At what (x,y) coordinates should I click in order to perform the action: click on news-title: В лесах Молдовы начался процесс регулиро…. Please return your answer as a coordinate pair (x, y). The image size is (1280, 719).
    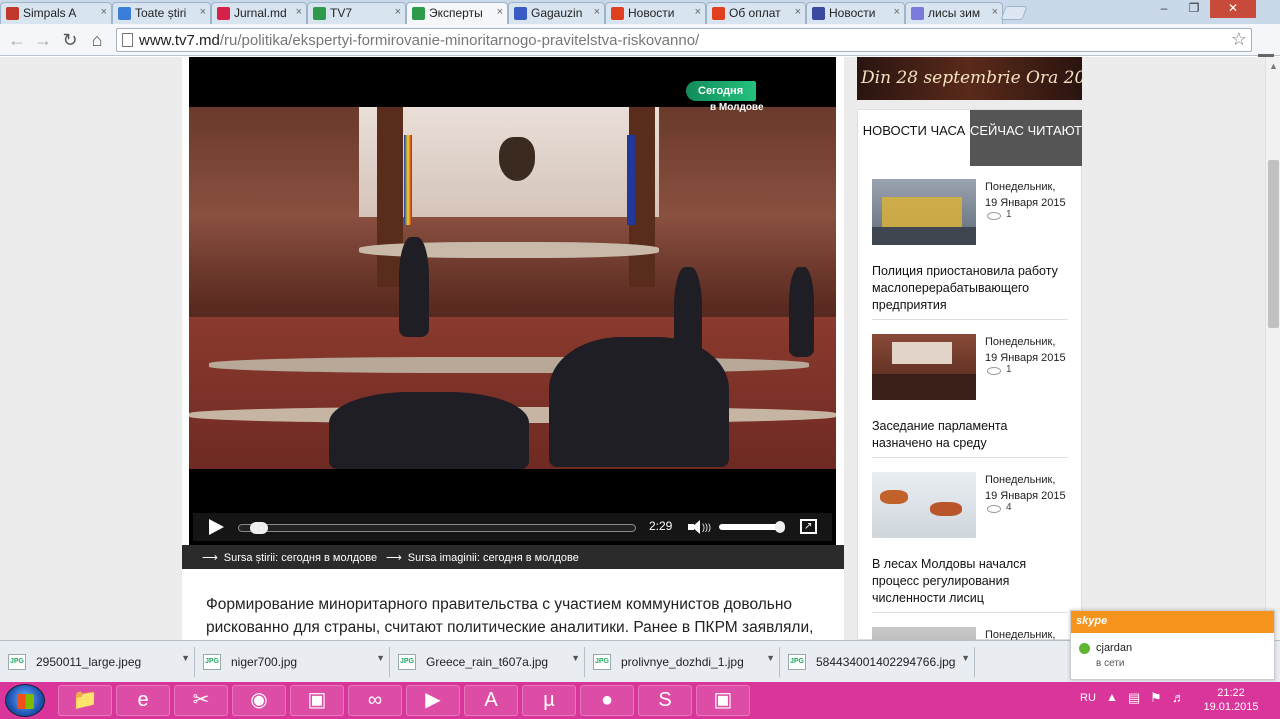
    Looking at the image, I should click on (970, 581).